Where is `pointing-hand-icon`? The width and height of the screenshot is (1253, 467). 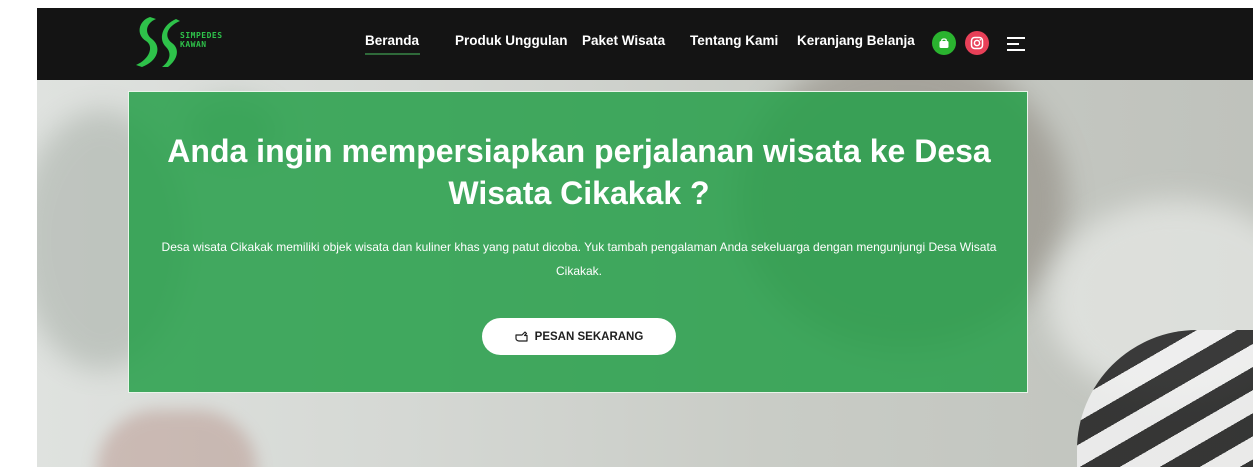 pointing-hand-icon is located at coordinates (521, 336).